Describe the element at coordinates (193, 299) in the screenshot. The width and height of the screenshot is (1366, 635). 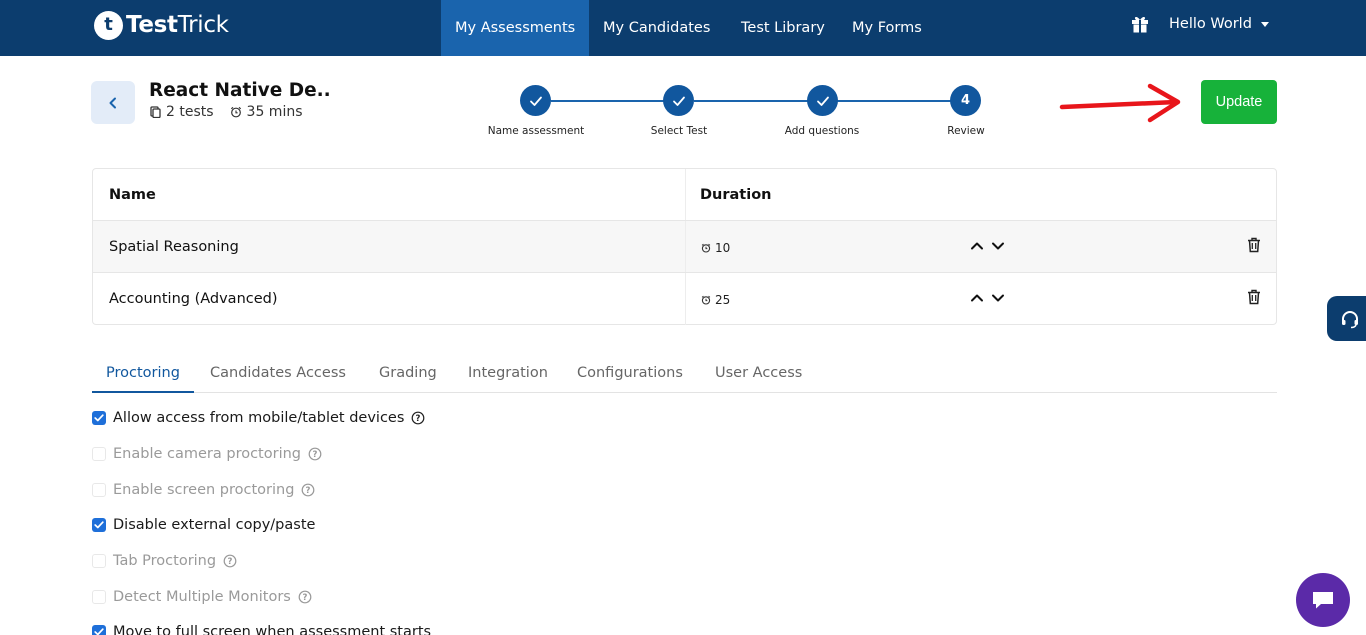
I see `test-name: Accounting (Advanced)` at that location.